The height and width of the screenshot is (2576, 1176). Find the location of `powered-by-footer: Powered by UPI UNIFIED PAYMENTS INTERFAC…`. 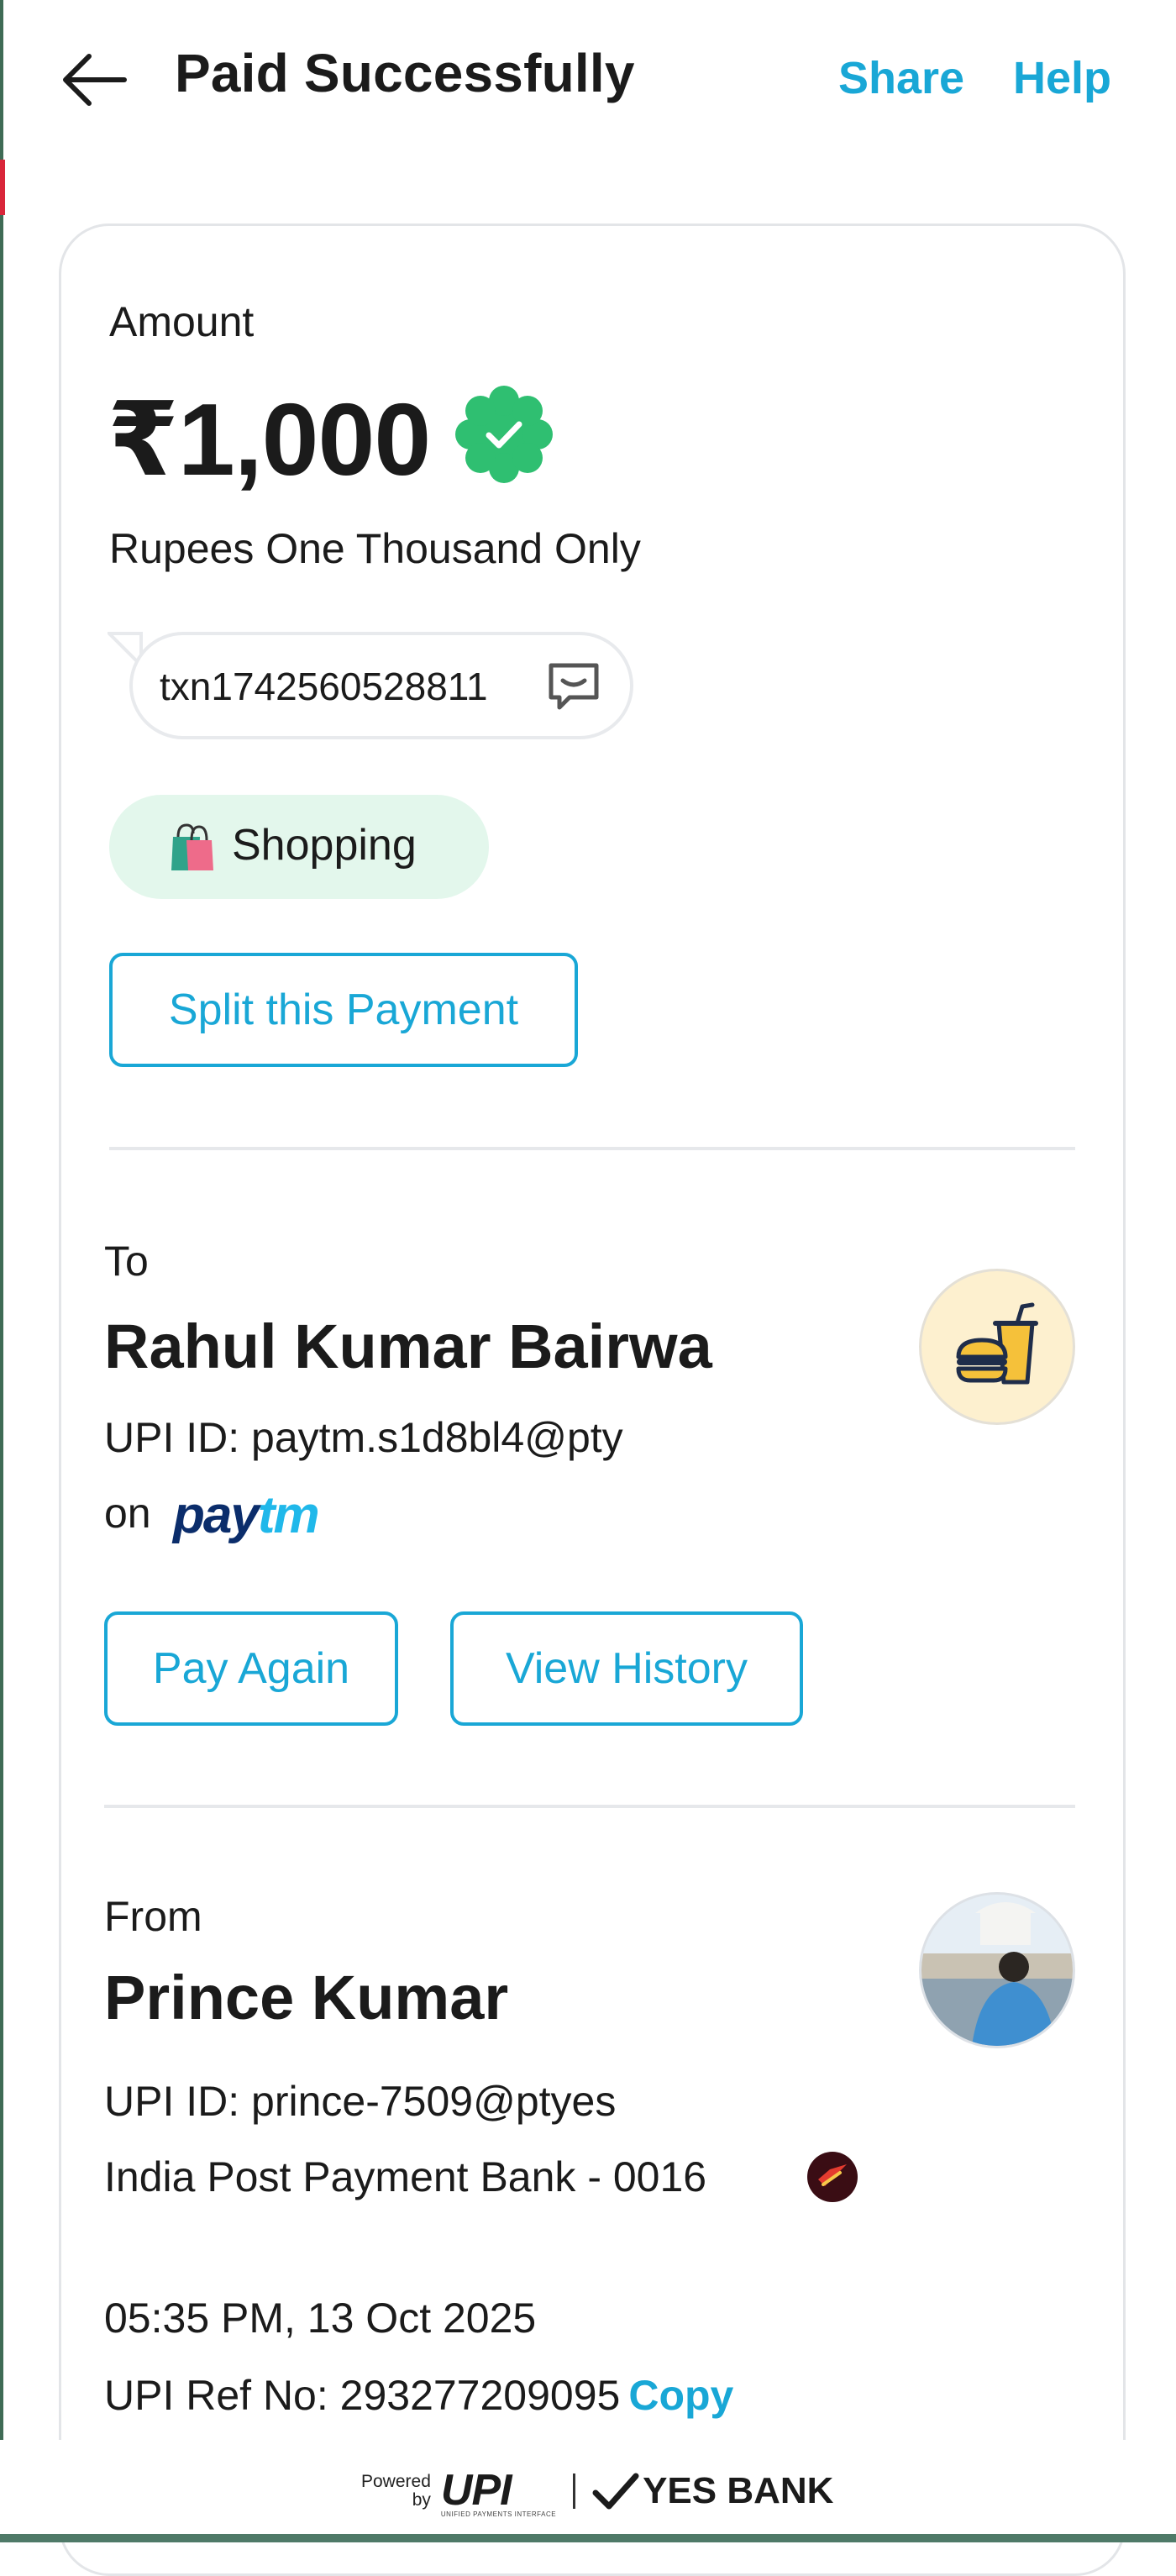

powered-by-footer: Powered by UPI UNIFIED PAYMENTS INTERFAC… is located at coordinates (597, 2491).